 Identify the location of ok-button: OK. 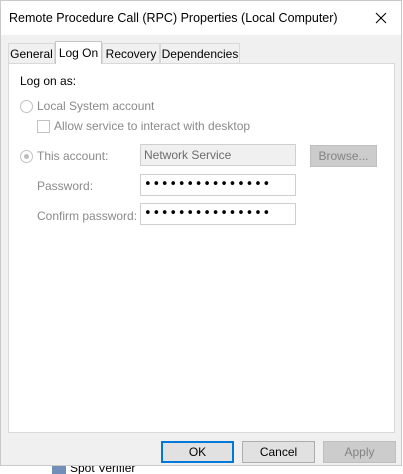
(197, 452).